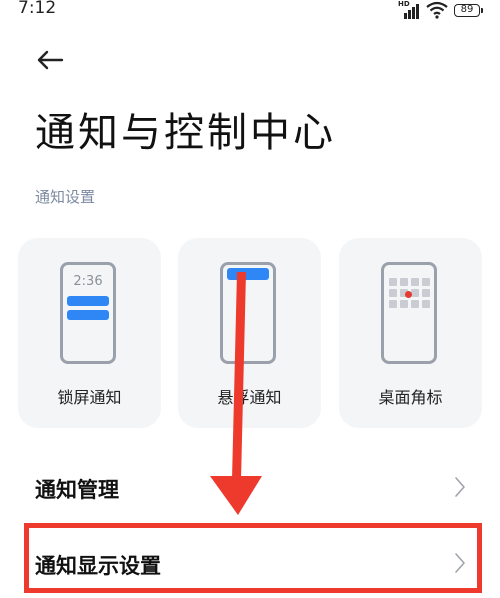  I want to click on battery-icon: 89, so click(468, 10).